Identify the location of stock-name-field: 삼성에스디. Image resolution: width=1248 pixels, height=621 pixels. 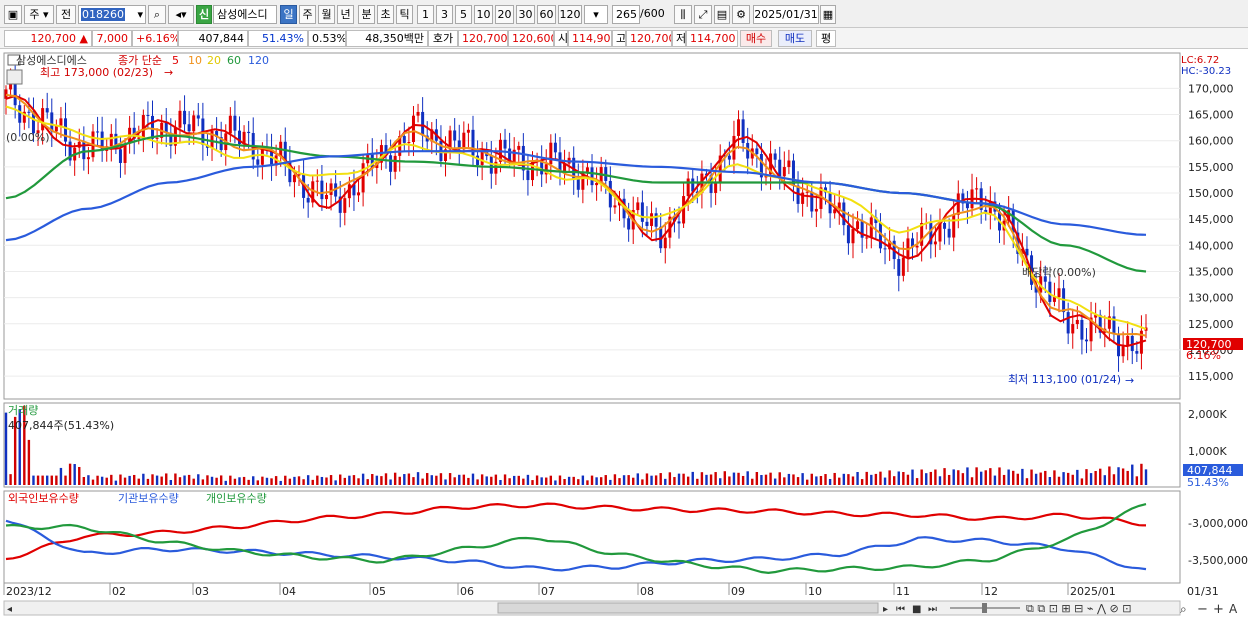
(245, 14).